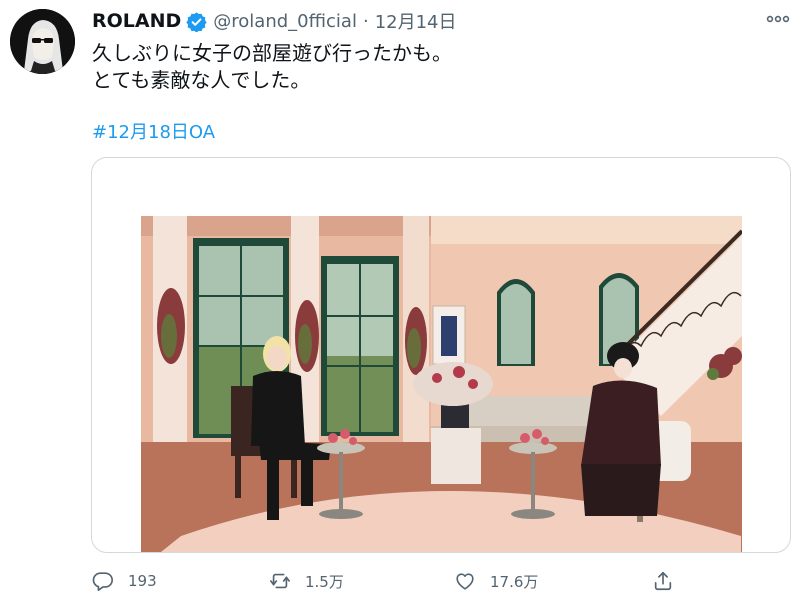 The image size is (800, 601). I want to click on tweet-line-1: 久しぶりに女子の部屋遊び行ったかも。, so click(272, 53).